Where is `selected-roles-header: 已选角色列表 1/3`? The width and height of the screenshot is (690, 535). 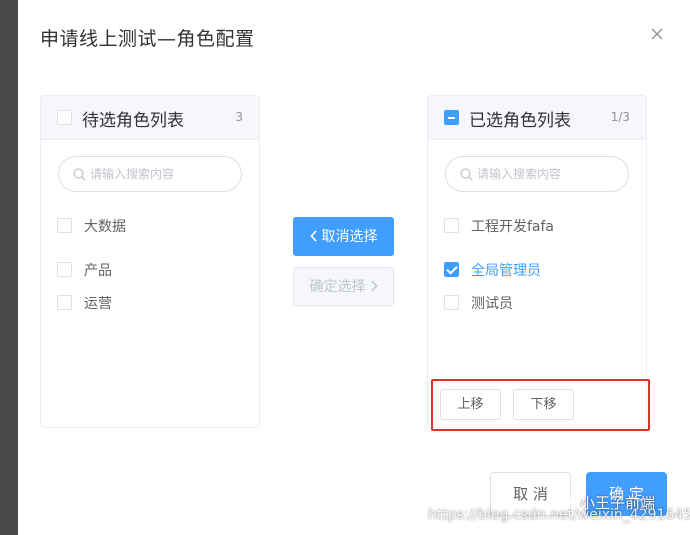
selected-roles-header: 已选角色列表 1/3 is located at coordinates (537, 118).